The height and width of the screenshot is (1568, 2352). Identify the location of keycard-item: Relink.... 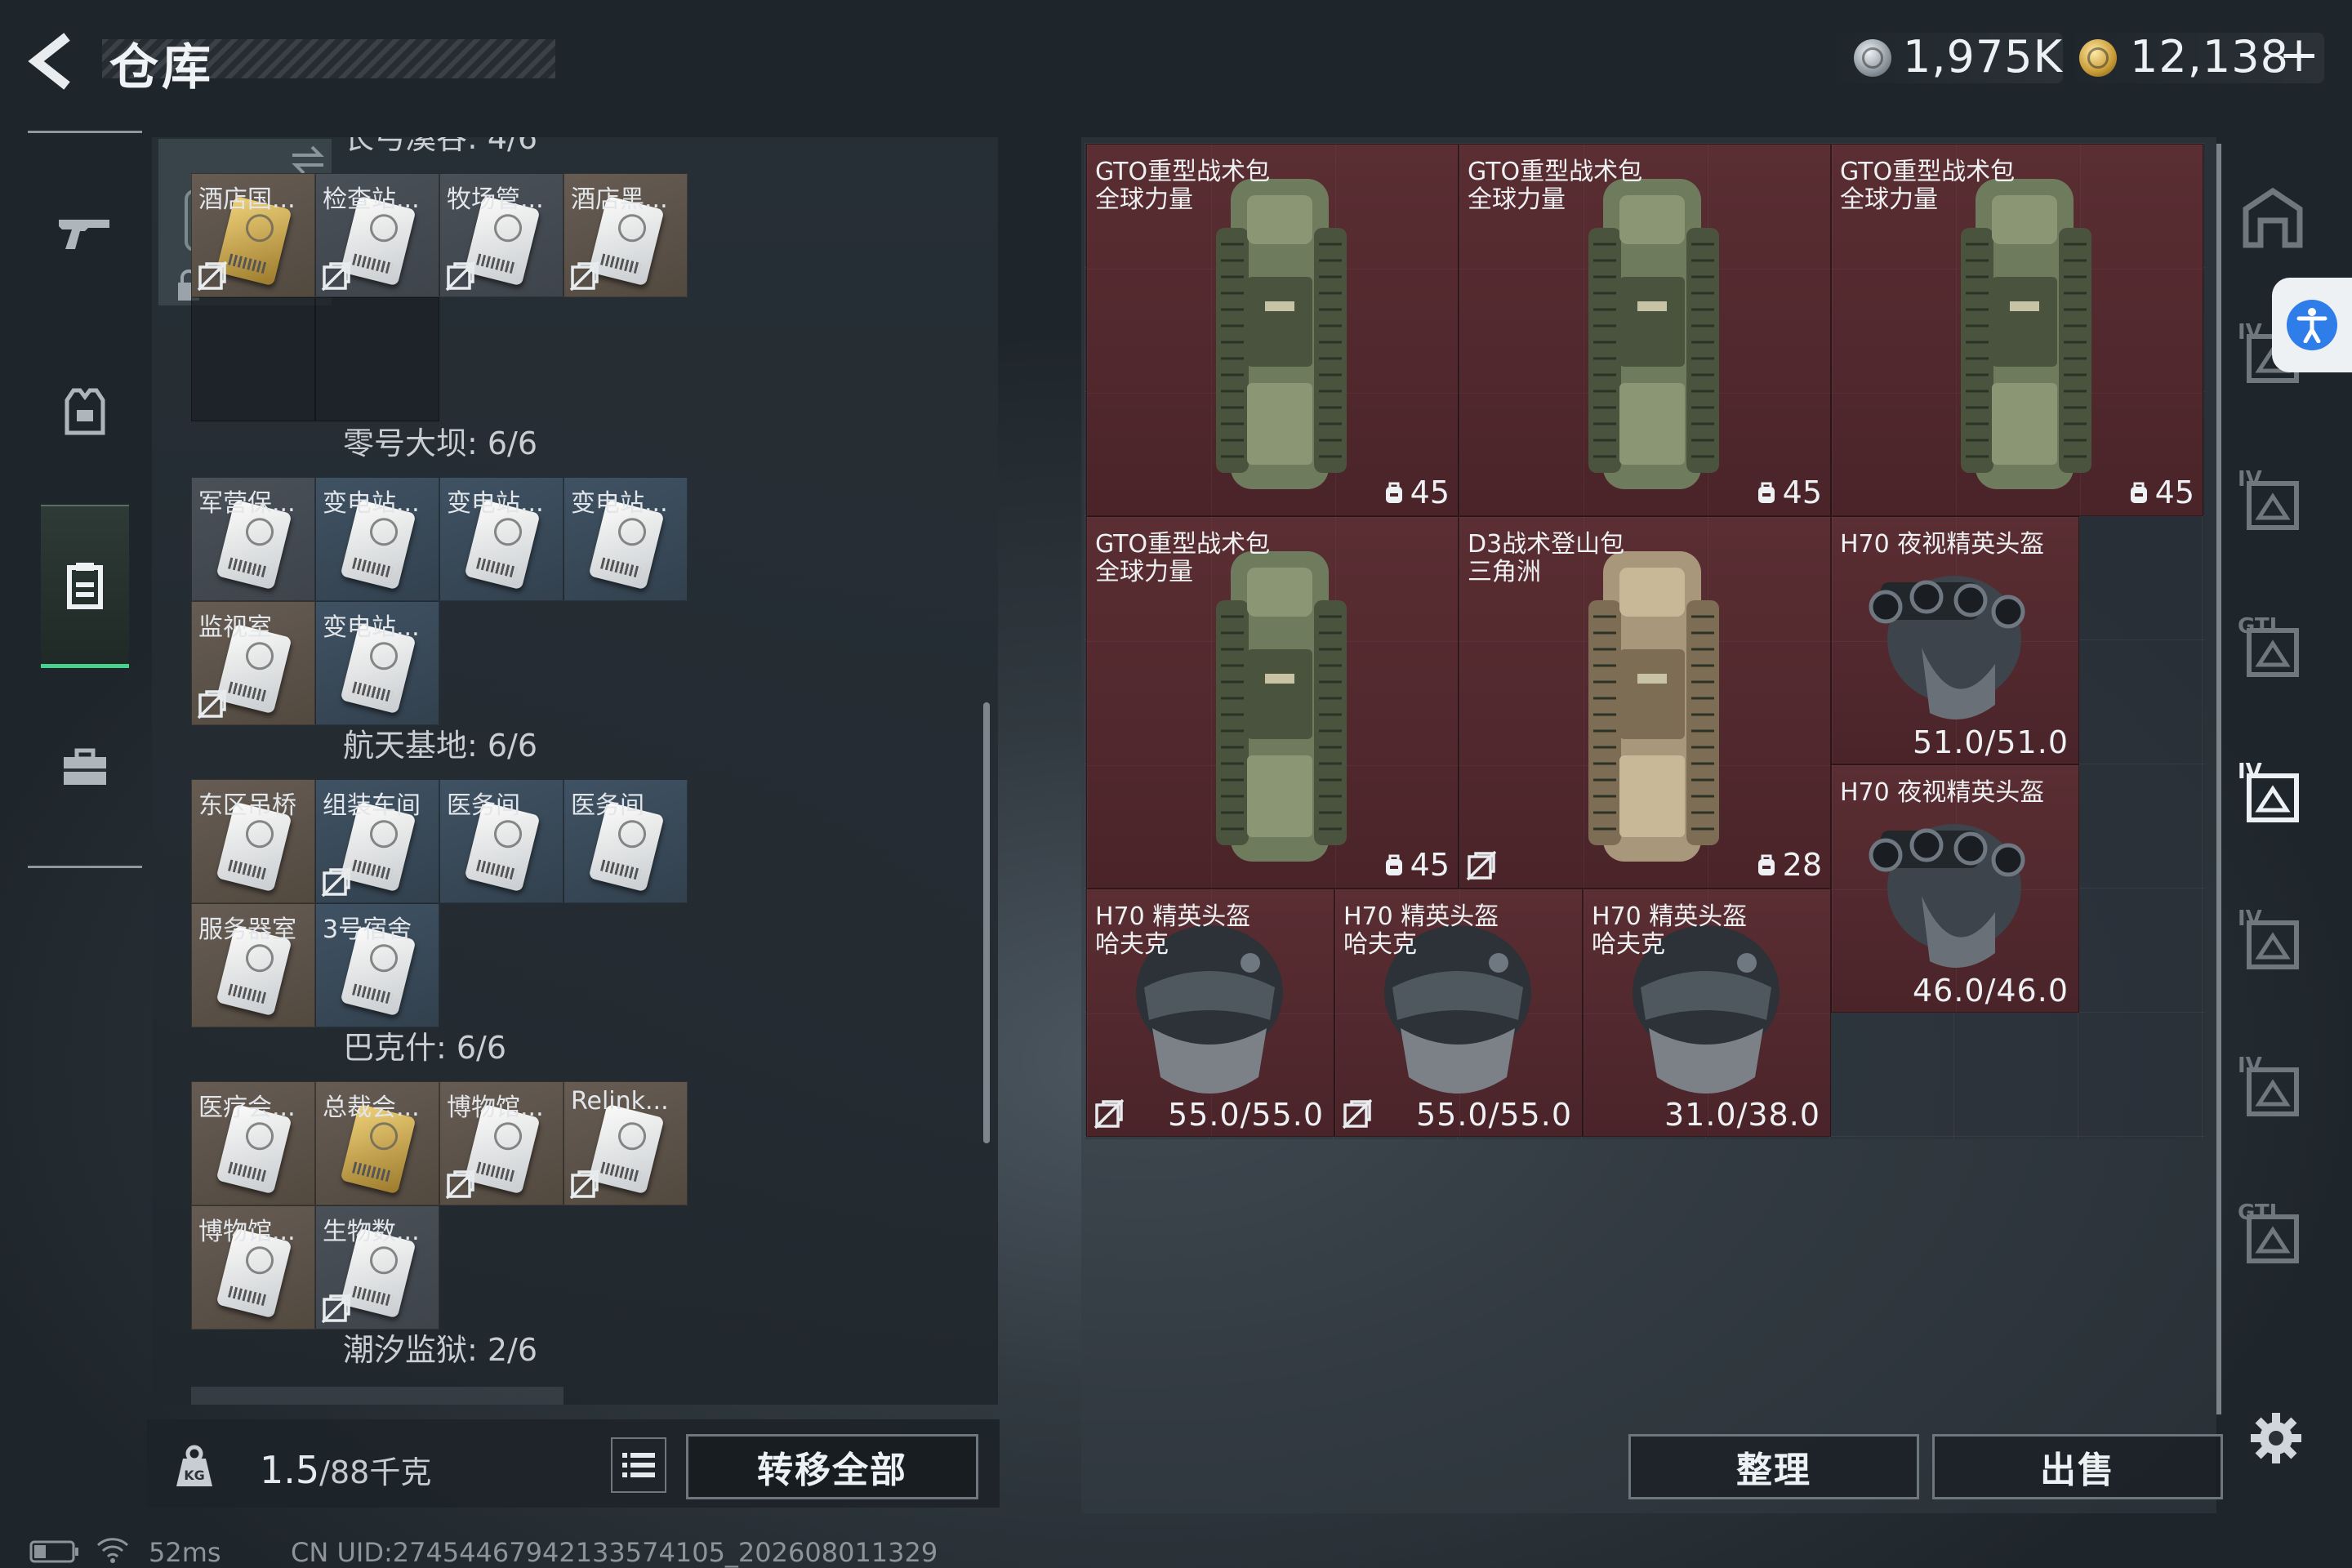
(626, 1143).